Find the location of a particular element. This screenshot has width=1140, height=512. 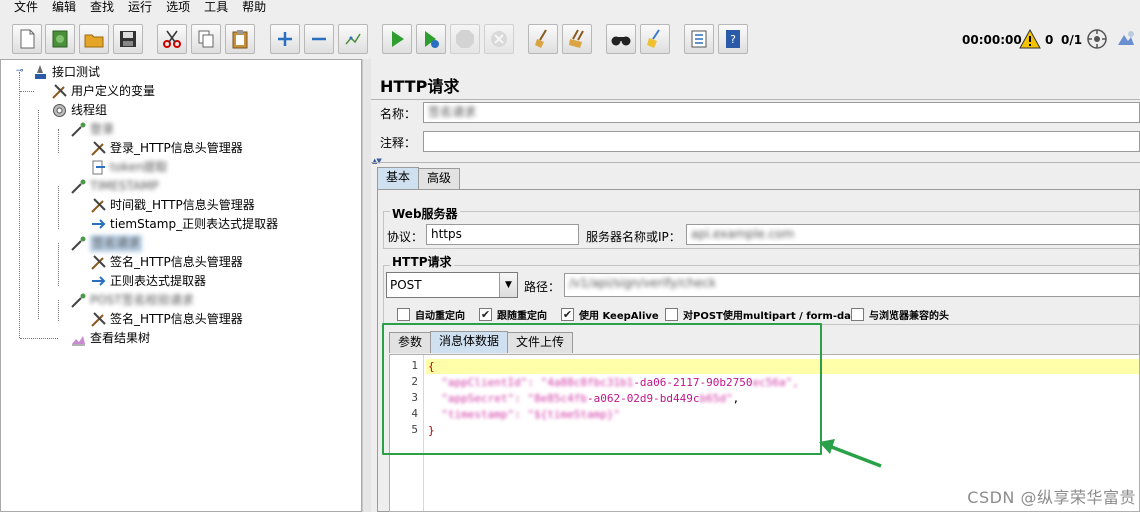

menu-item: 帮助 is located at coordinates (254, 8).